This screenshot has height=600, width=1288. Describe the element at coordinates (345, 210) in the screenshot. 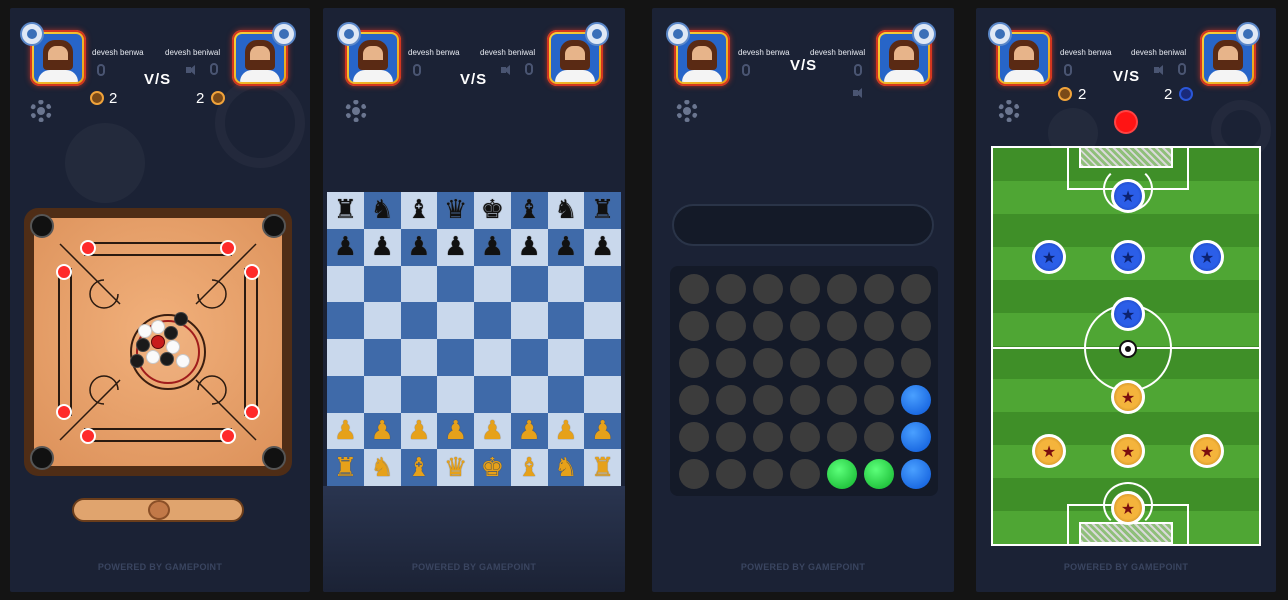

I see `black-chess-piece: ♜` at that location.